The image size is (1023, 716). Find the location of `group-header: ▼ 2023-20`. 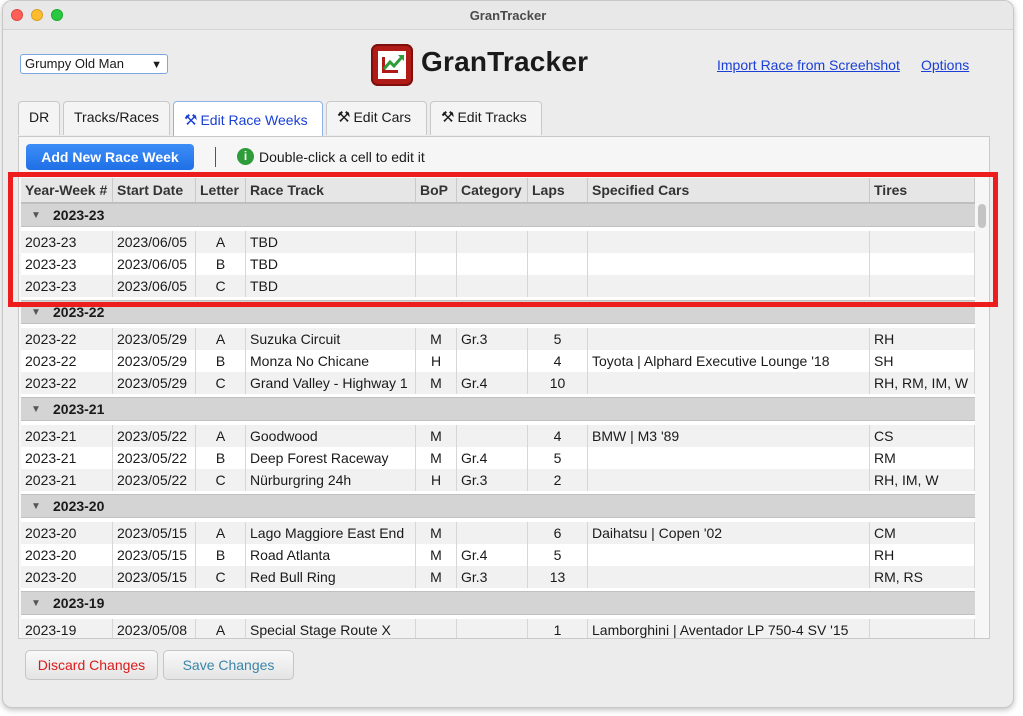

group-header: ▼ 2023-20 is located at coordinates (498, 506).